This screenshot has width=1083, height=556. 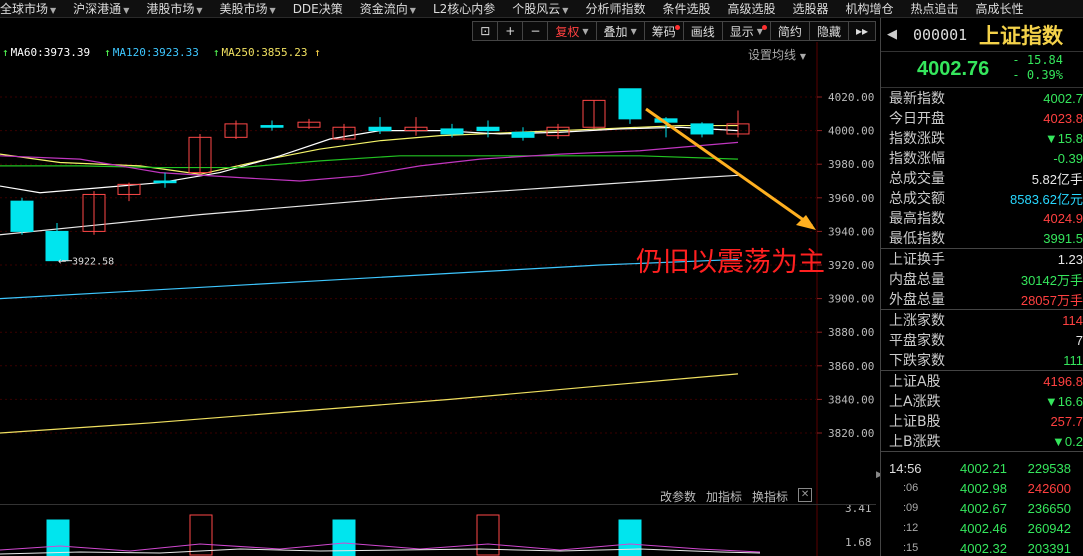 I want to click on top-menu-item: 选股器, so click(x=813, y=8).